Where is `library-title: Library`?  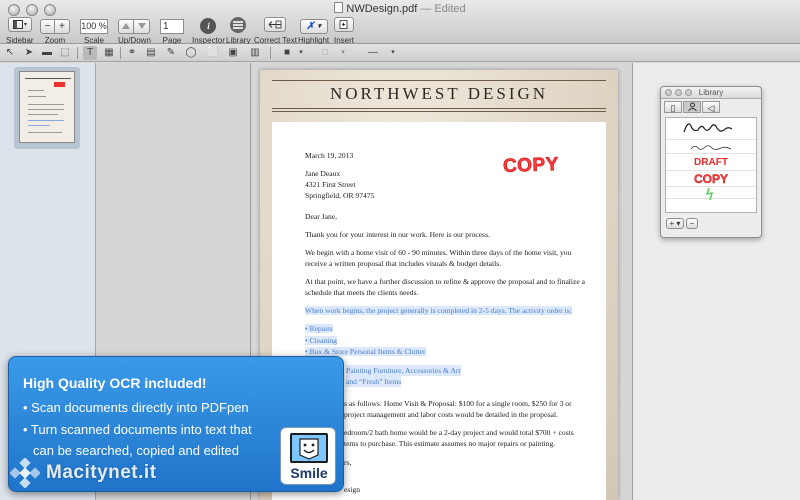
library-title: Library is located at coordinates (711, 92).